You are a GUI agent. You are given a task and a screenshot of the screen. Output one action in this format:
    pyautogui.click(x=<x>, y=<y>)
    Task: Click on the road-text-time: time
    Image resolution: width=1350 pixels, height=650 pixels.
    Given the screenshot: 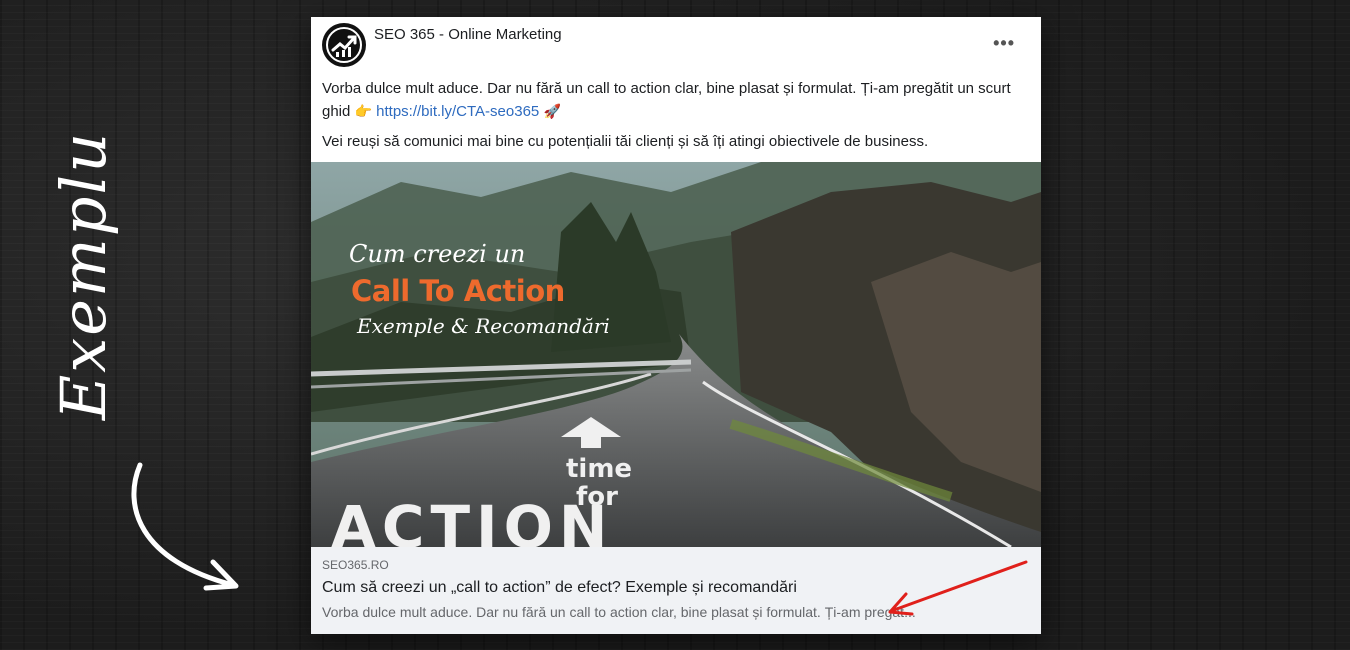 What is the action you would take?
    pyautogui.click(x=599, y=469)
    